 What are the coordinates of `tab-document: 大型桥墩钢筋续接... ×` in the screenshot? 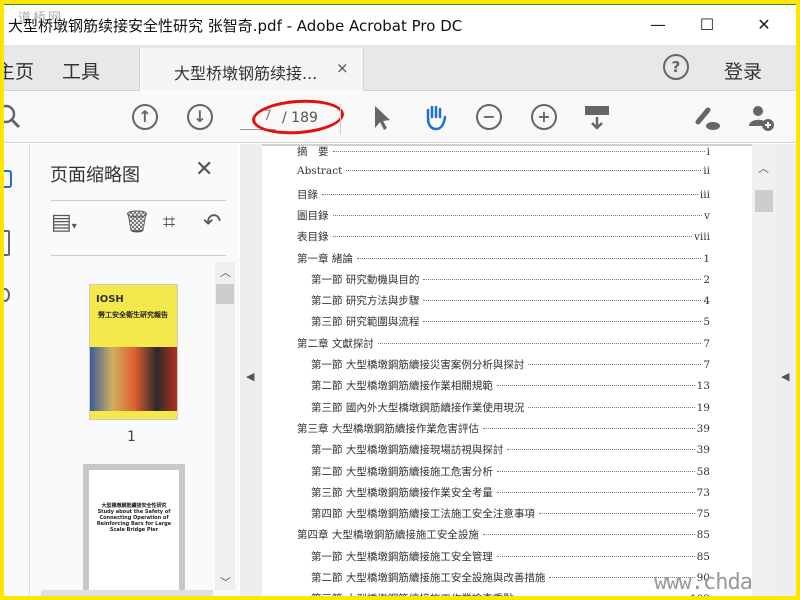 It's located at (251, 69).